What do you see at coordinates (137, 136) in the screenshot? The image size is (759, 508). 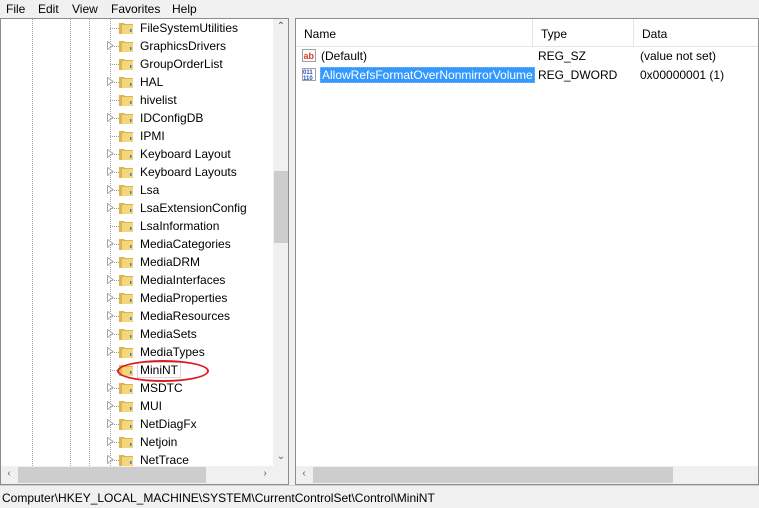 I see `tree-item: IPMI` at bounding box center [137, 136].